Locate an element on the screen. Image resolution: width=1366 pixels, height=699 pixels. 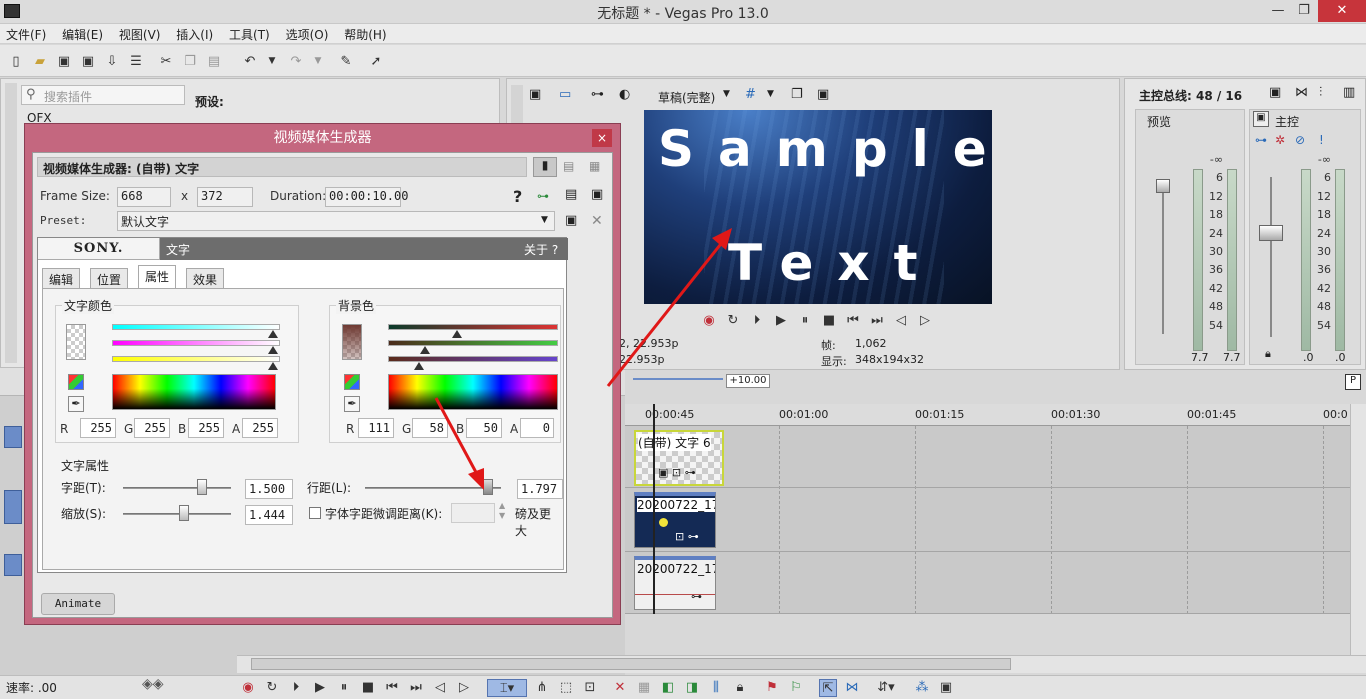
arrow-to-leading is located at coordinates (457, 437).